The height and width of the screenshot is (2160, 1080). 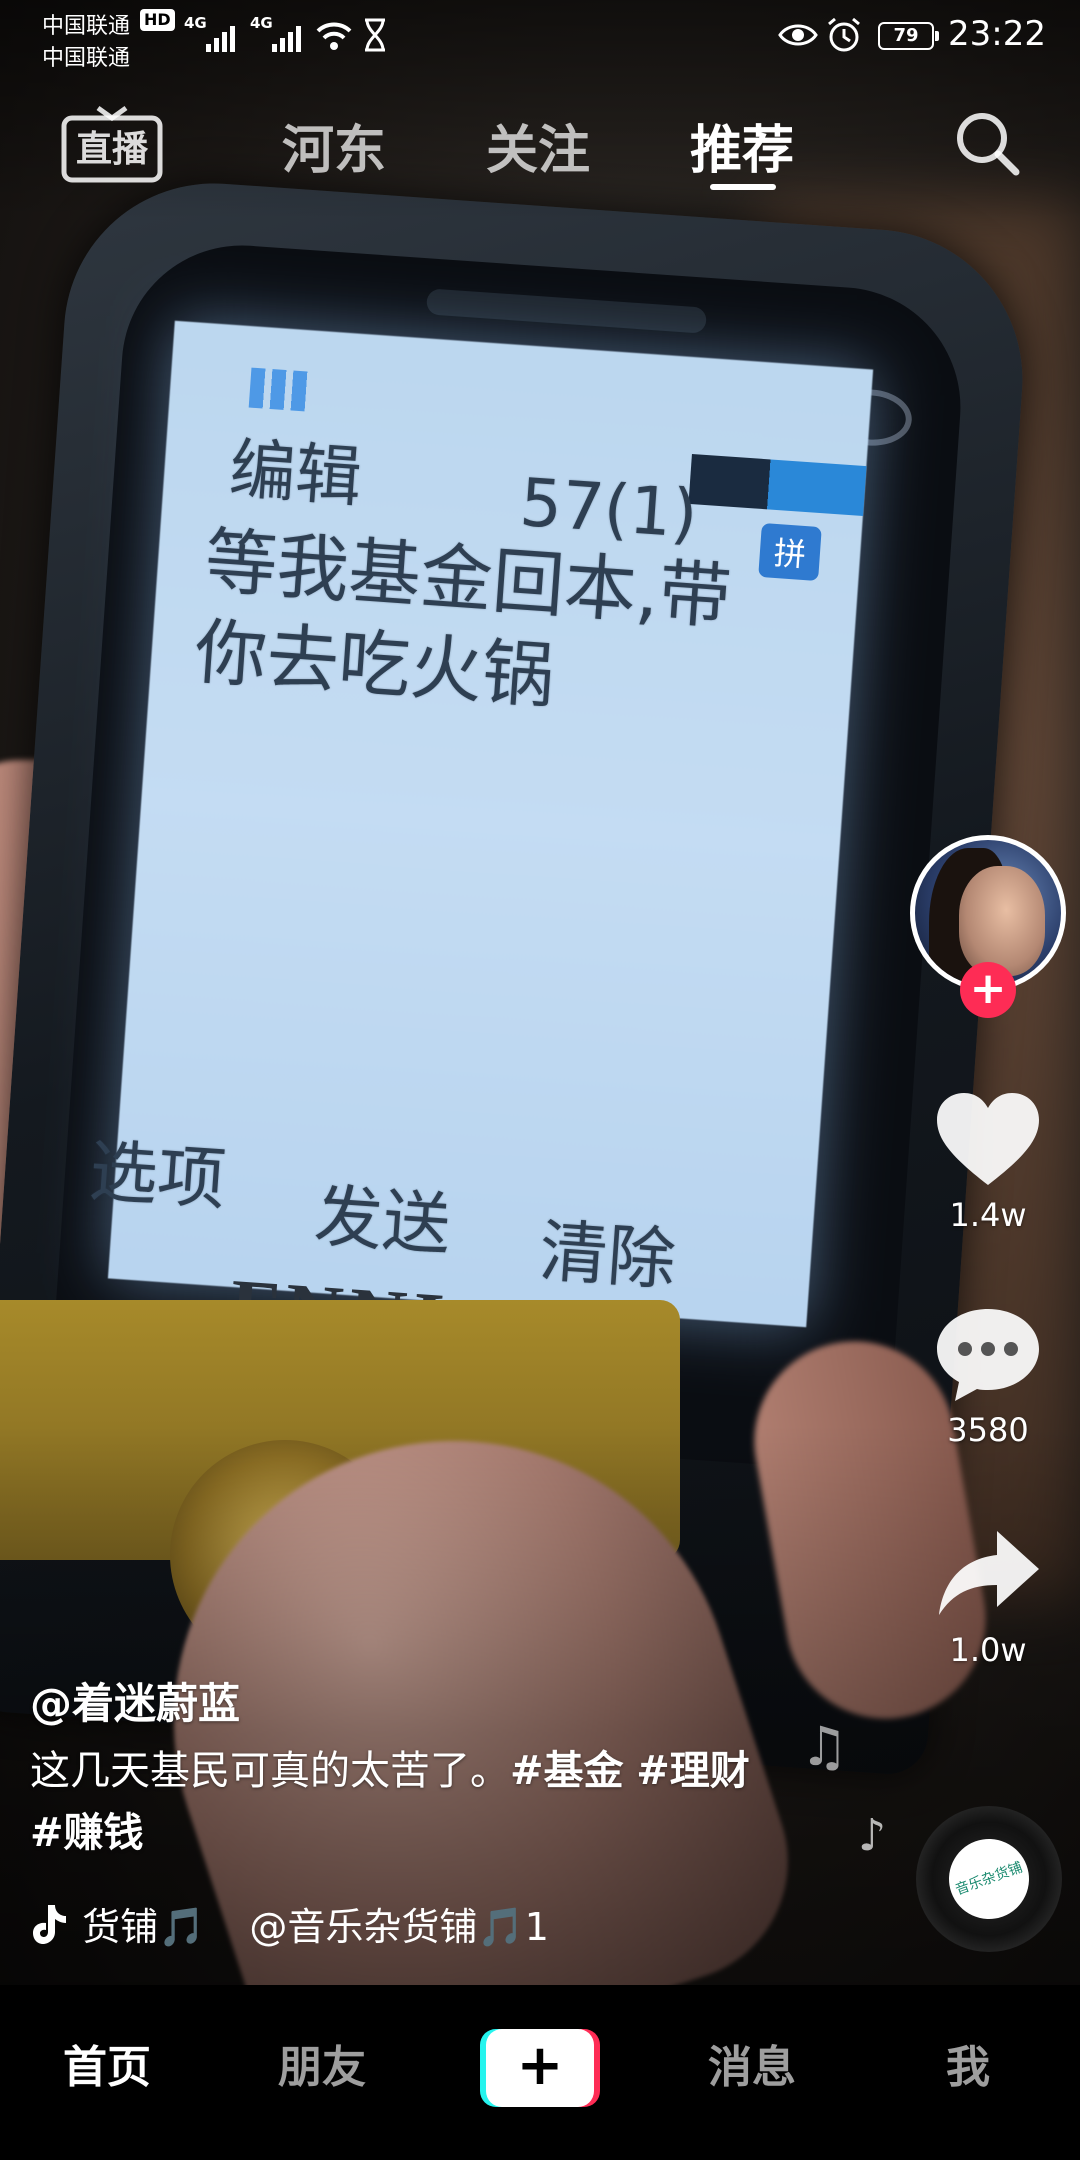 I want to click on share-icon, so click(x=989, y=1573).